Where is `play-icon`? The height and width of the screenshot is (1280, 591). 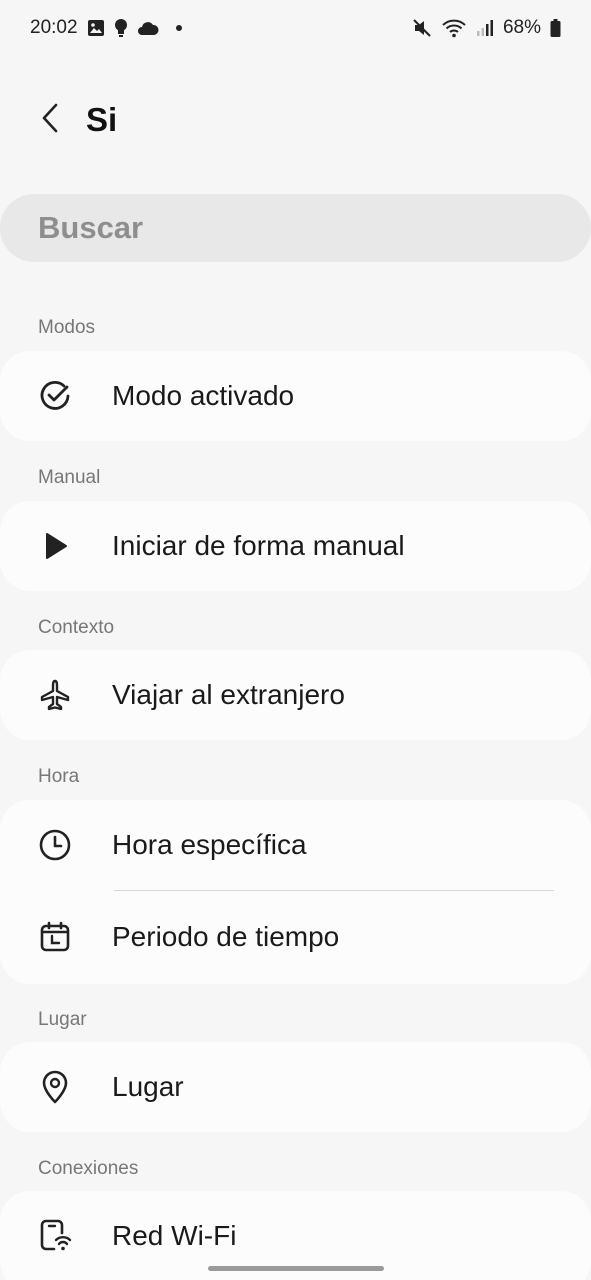 play-icon is located at coordinates (55, 546).